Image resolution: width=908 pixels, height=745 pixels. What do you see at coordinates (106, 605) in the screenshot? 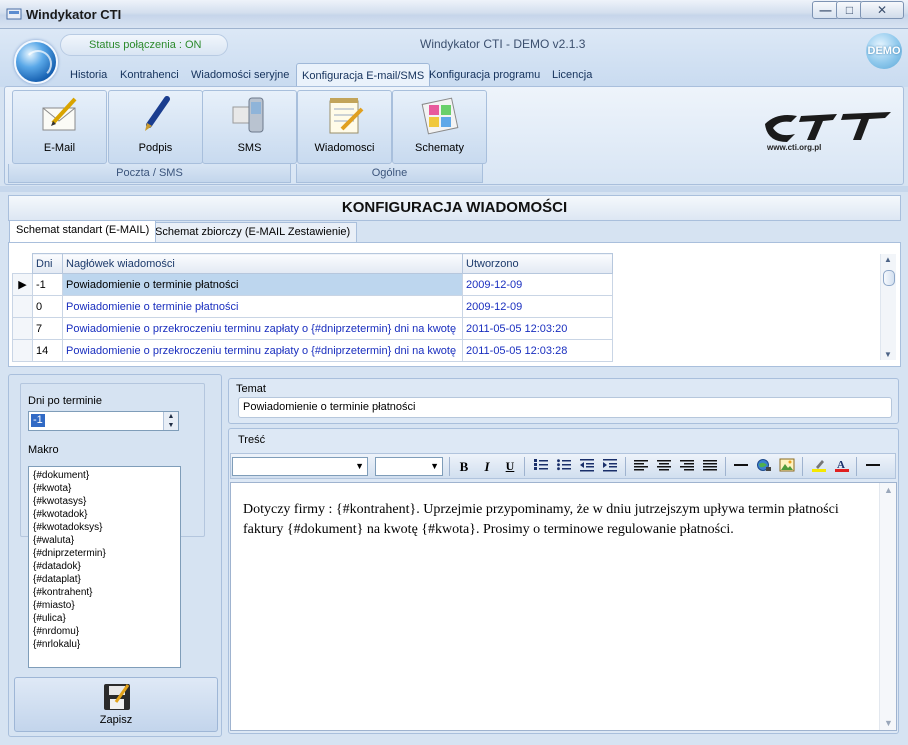
I see `list-item: {#miasto}` at bounding box center [106, 605].